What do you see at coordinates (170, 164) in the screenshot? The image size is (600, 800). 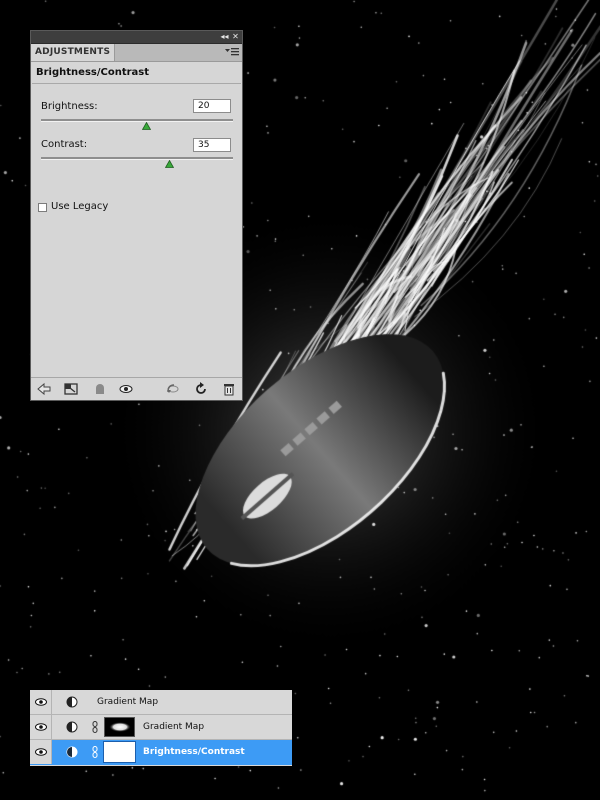 I see `contrast-slider-thumb` at bounding box center [170, 164].